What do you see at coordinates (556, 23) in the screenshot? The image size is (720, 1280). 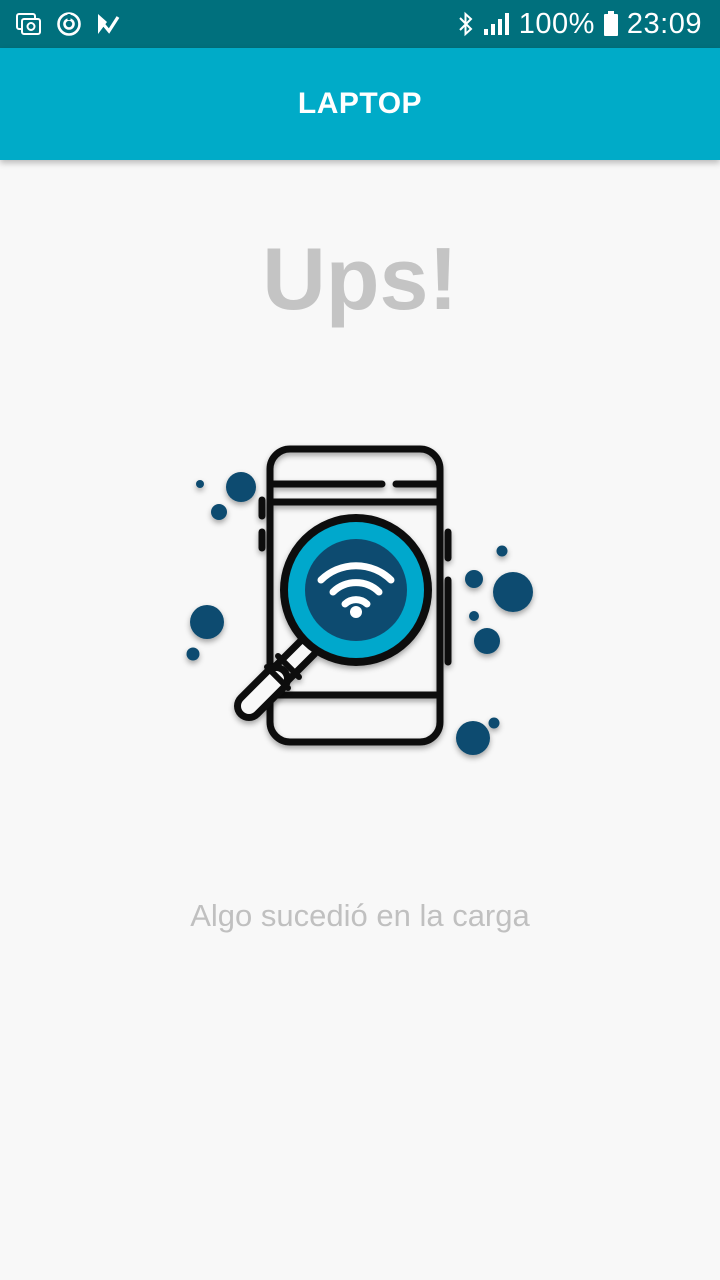 I see `battery-percentage: 100%` at bounding box center [556, 23].